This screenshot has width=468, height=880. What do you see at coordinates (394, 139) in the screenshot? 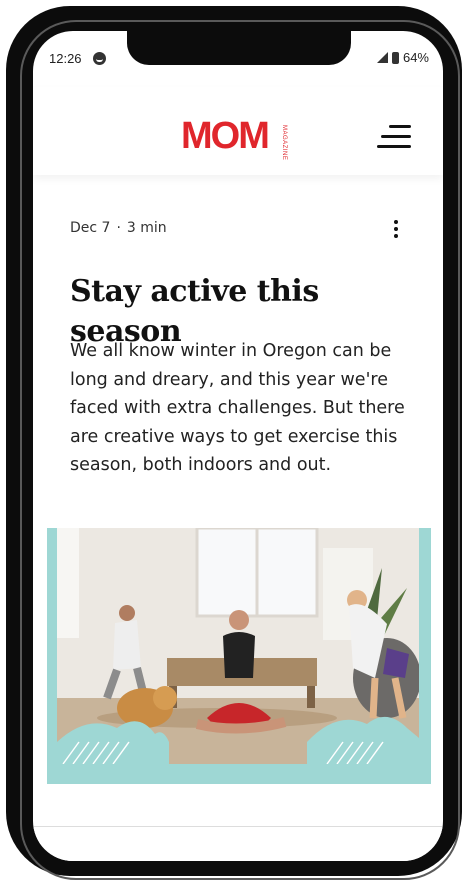
I see `menu-button` at bounding box center [394, 139].